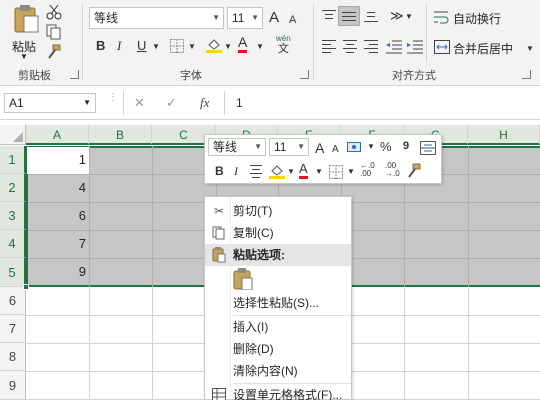  I want to click on bottom-align-icon, so click(371, 16).